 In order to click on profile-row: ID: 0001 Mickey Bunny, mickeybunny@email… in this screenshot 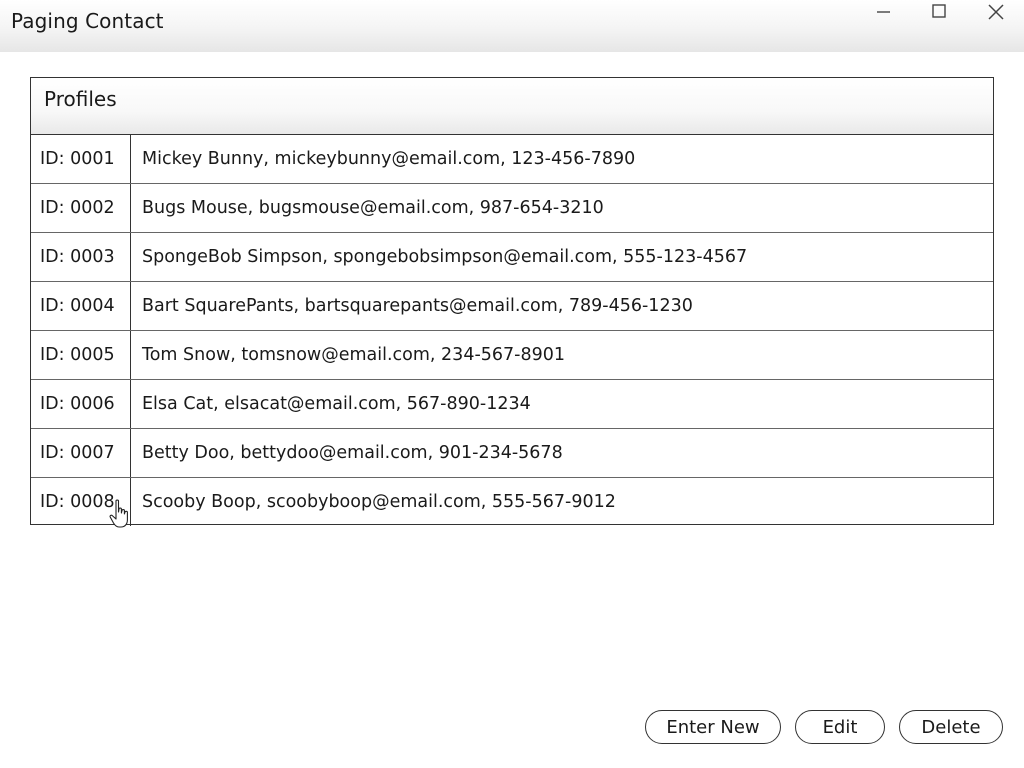, I will do `click(512, 159)`.